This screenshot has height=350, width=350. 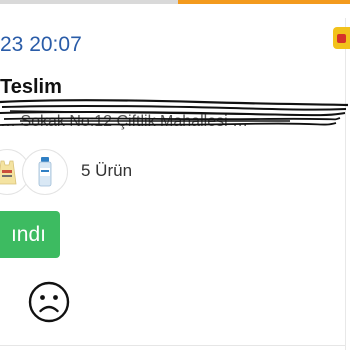 I want to click on badge-mark, so click(x=341, y=38).